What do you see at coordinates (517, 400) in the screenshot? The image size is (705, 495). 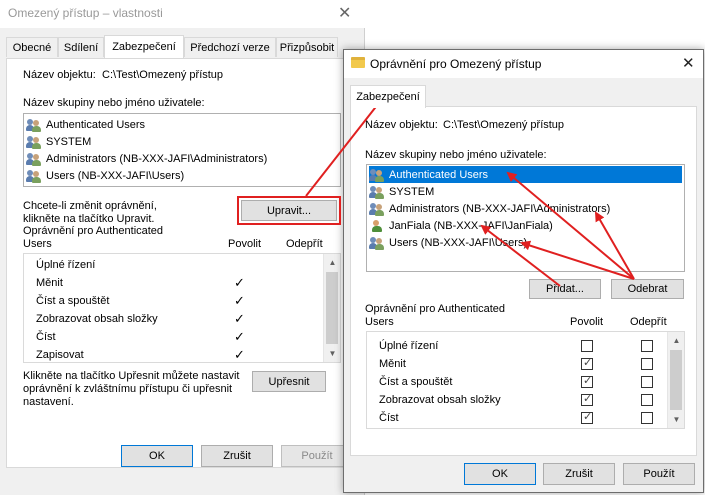 I see `table-row: Zobrazovat obsah složky` at bounding box center [517, 400].